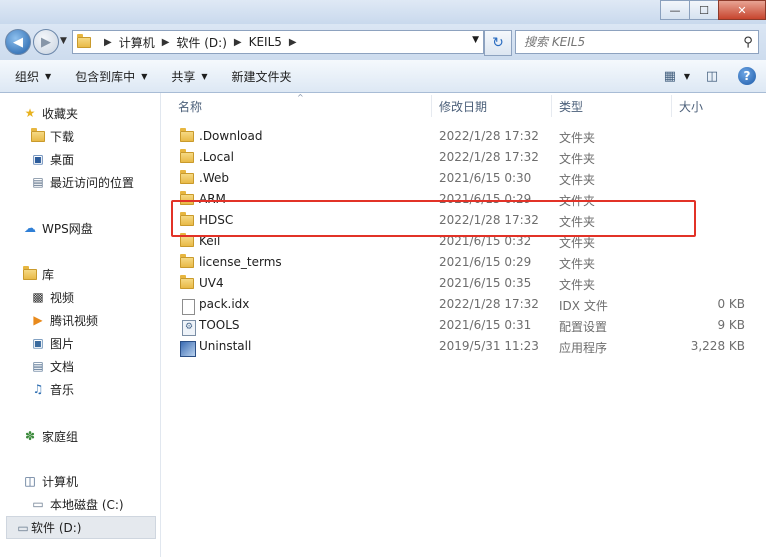  I want to click on file-date: 2021/6/15 0:30, so click(485, 178).